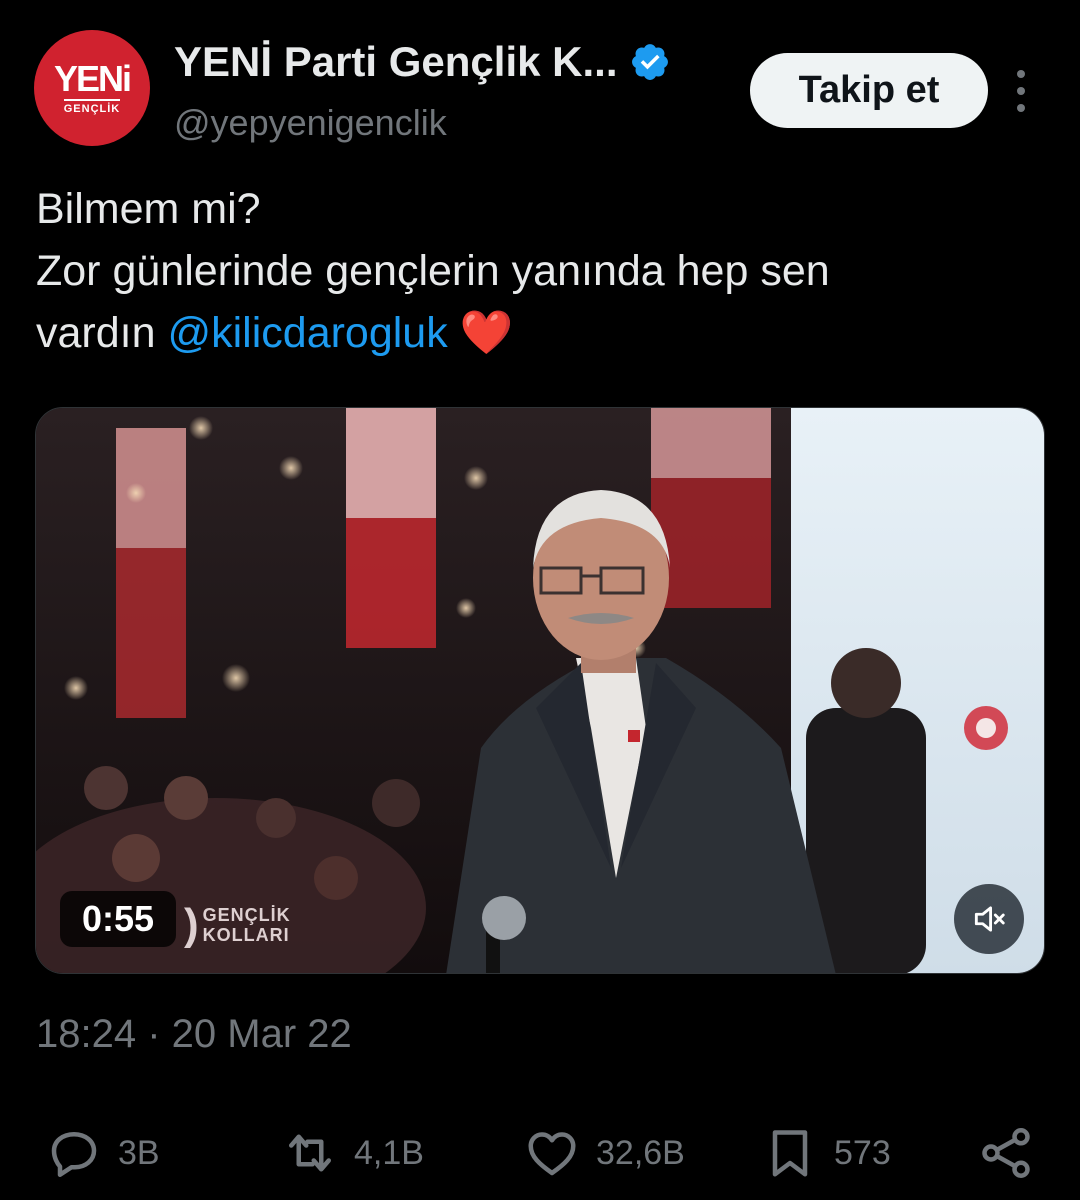 The image size is (1080, 1200). I want to click on action-bar: 3B 4,1B 32,6B 573, so click(540, 1153).